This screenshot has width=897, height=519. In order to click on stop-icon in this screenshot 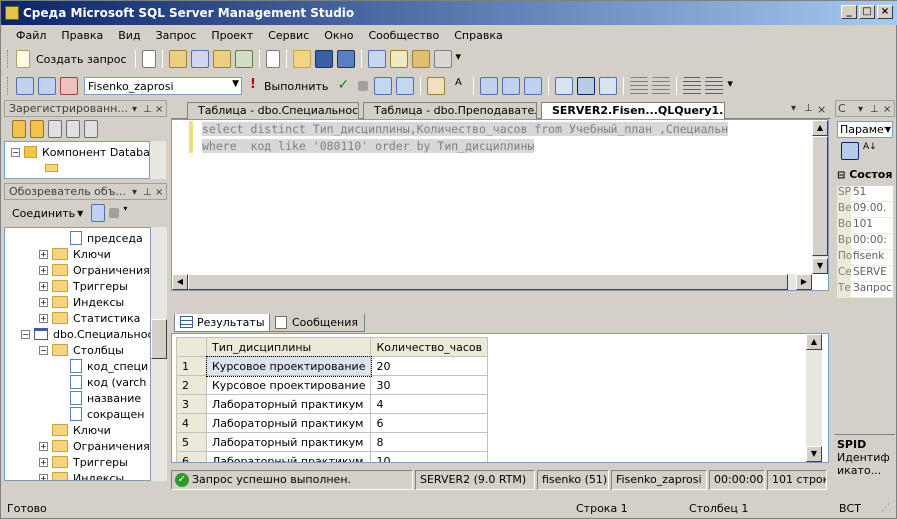, I will do `click(114, 213)`.